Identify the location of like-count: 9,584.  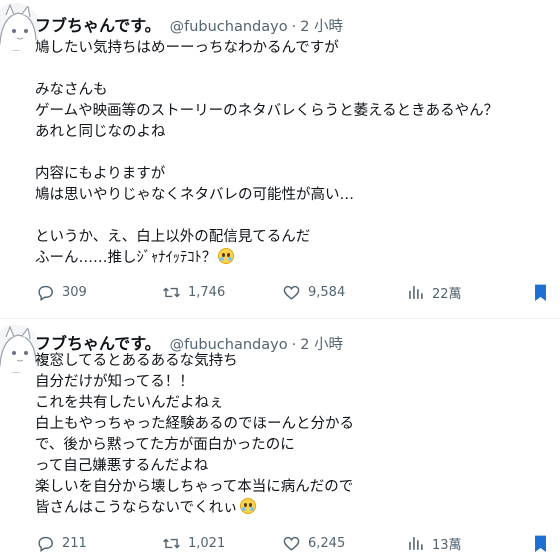
(327, 292).